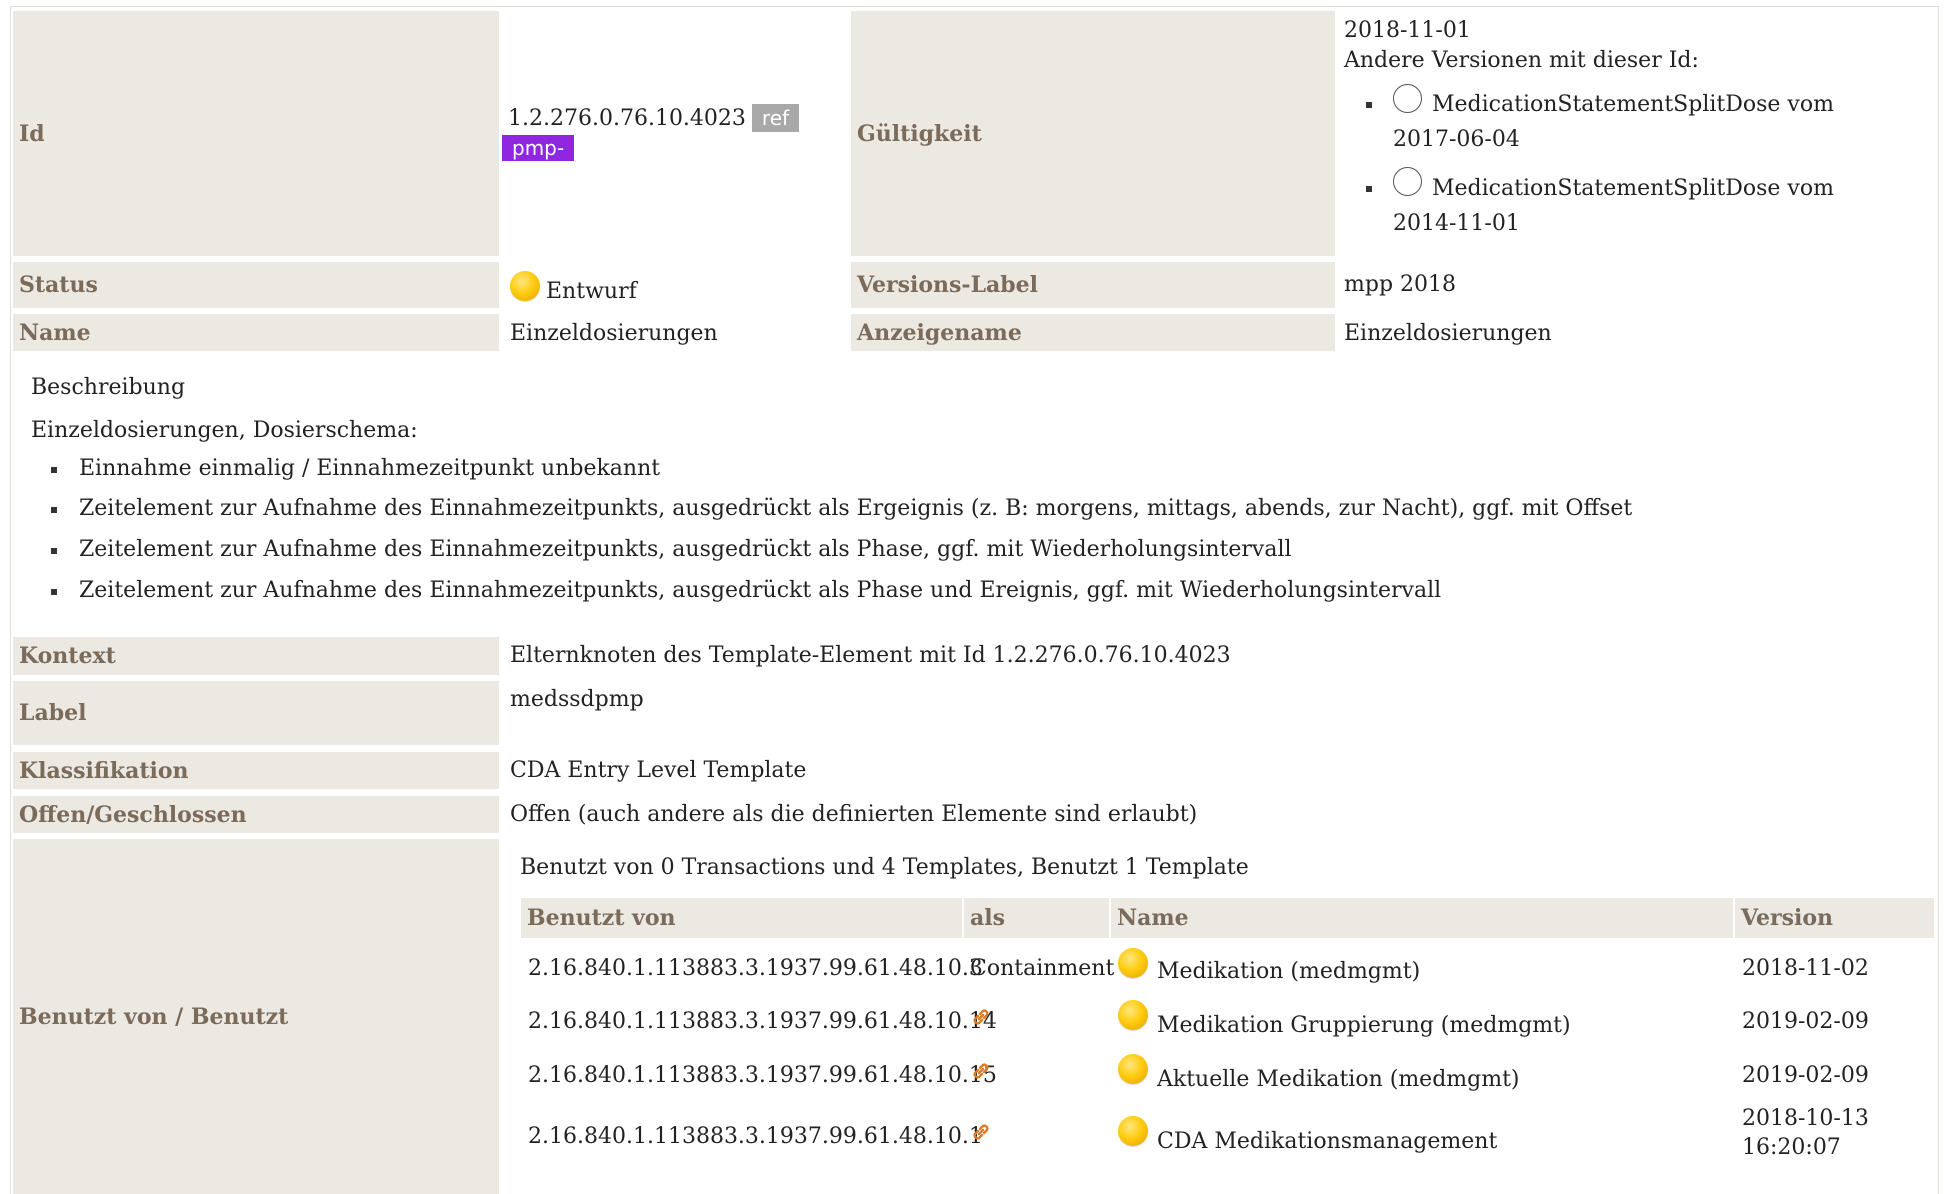 The width and height of the screenshot is (1950, 1194). I want to click on label-value: medssdpmp, so click(577, 699).